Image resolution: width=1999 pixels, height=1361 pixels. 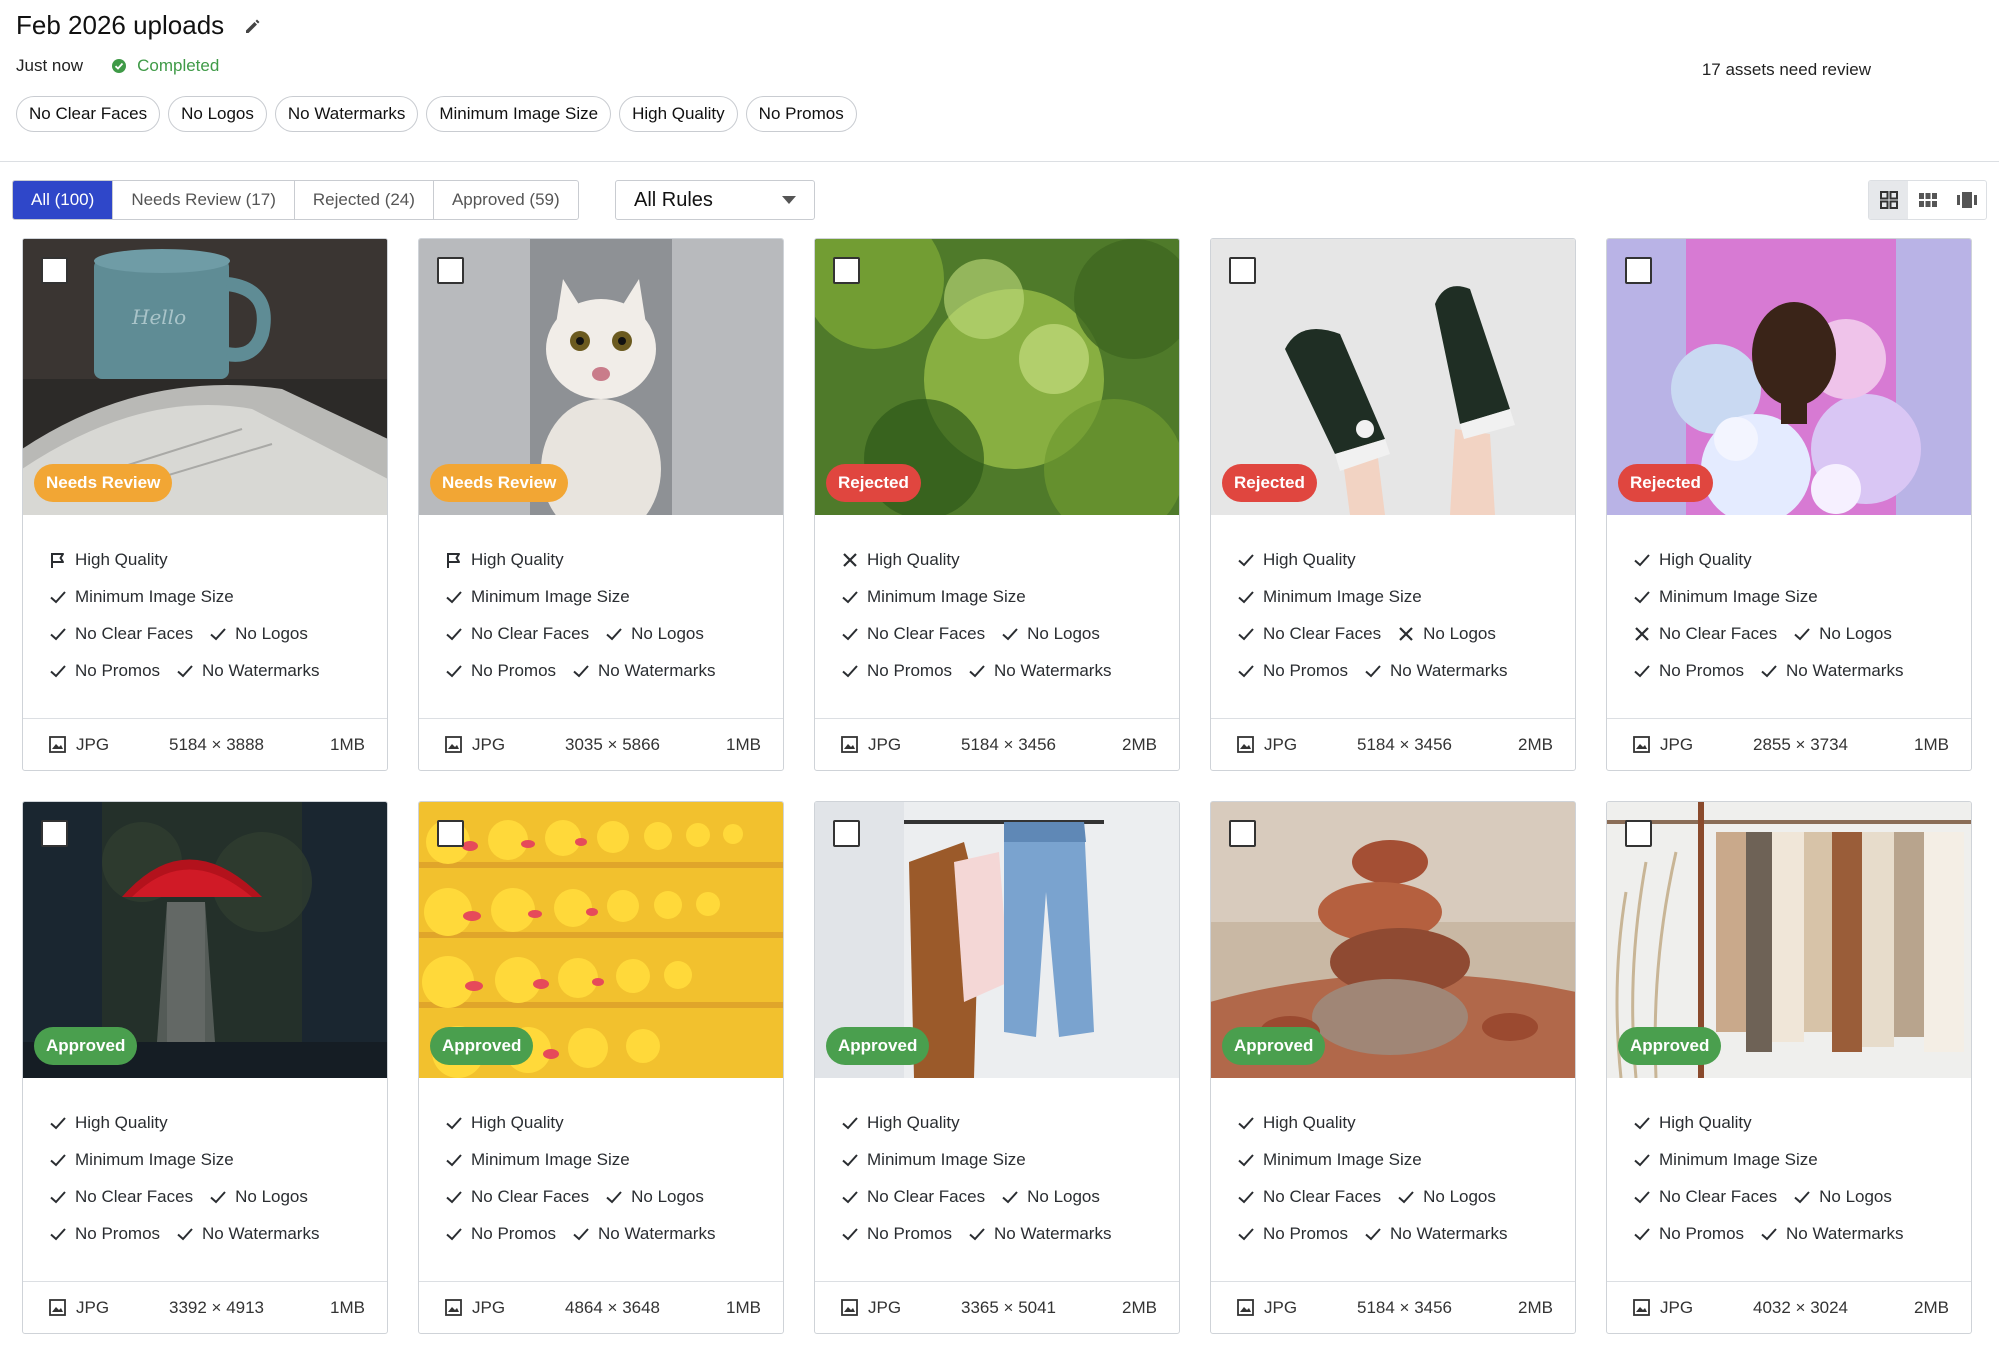 What do you see at coordinates (673, 199) in the screenshot?
I see `rule-filter-value: All Rules` at bounding box center [673, 199].